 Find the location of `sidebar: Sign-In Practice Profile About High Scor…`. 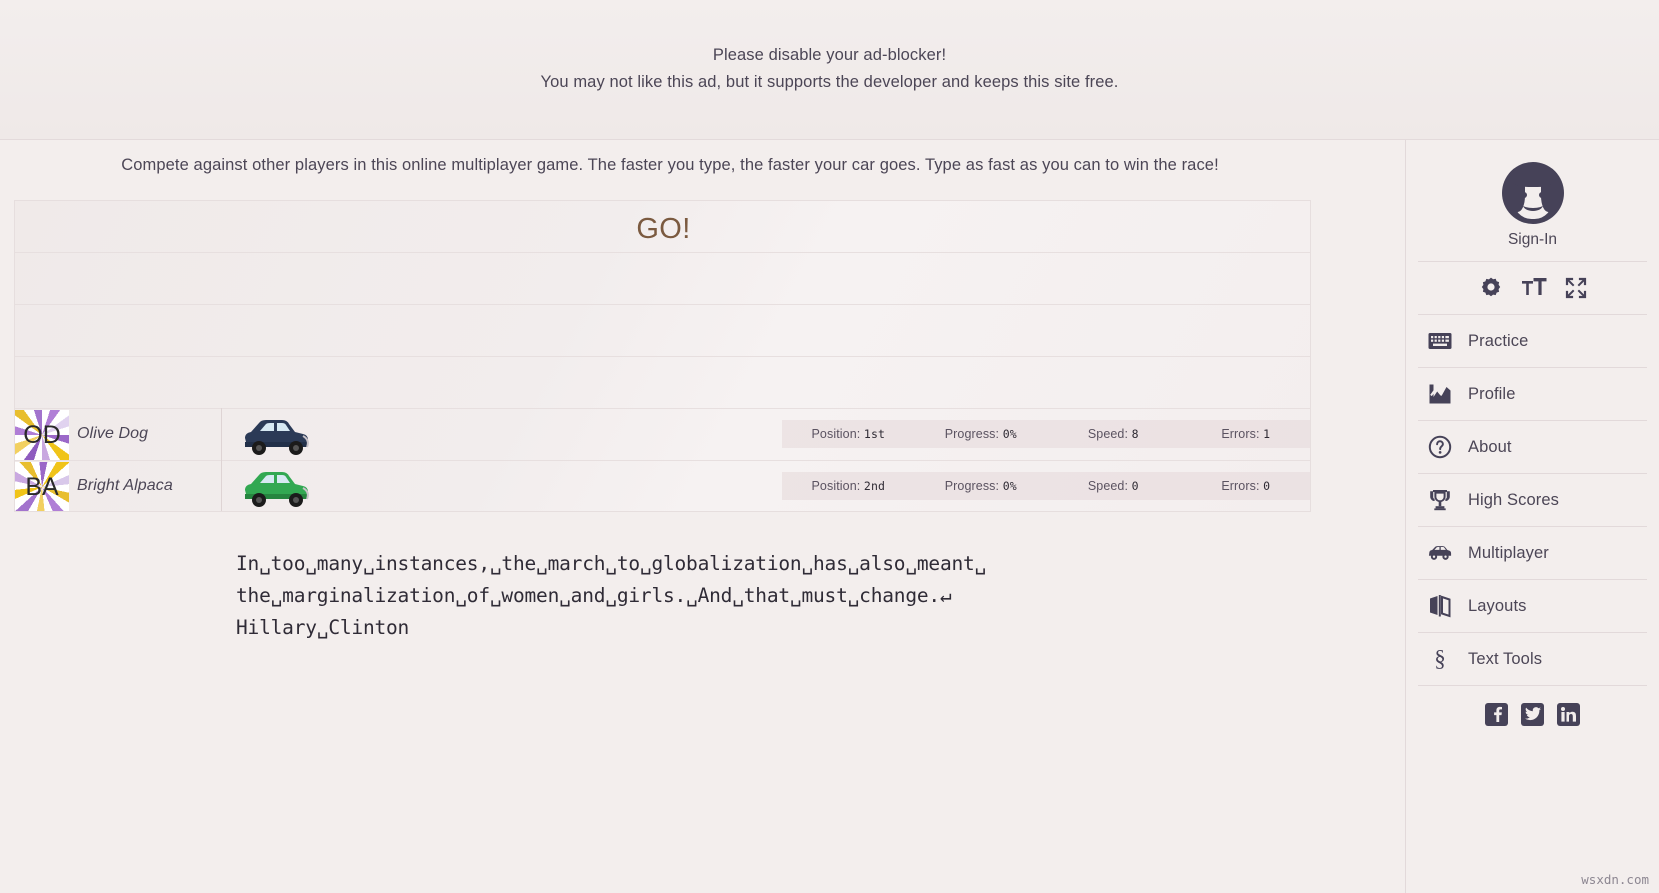

sidebar: Sign-In Practice Profile About High Scor… is located at coordinates (1532, 516).